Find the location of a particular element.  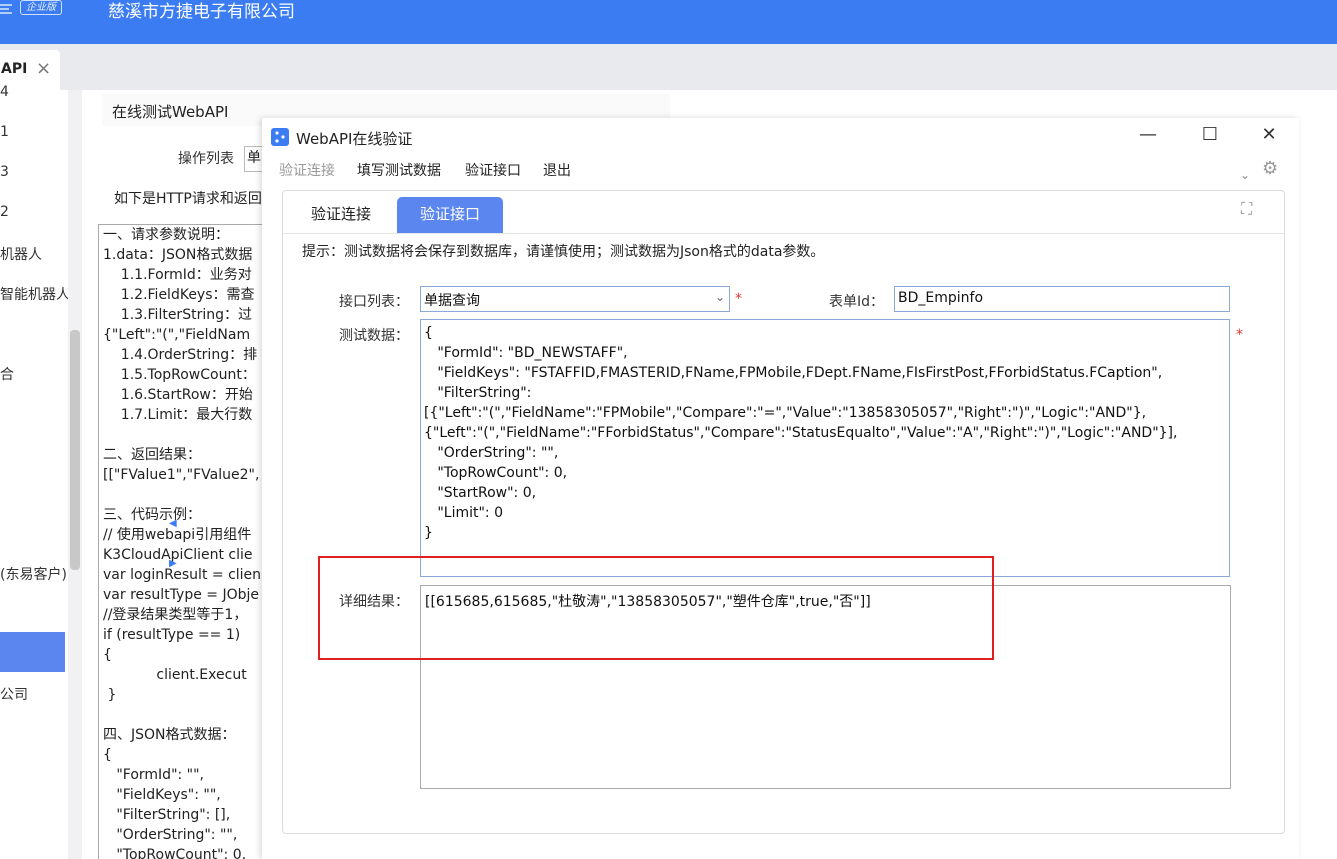

tab-verify-connection: 验证连接 is located at coordinates (341, 215).